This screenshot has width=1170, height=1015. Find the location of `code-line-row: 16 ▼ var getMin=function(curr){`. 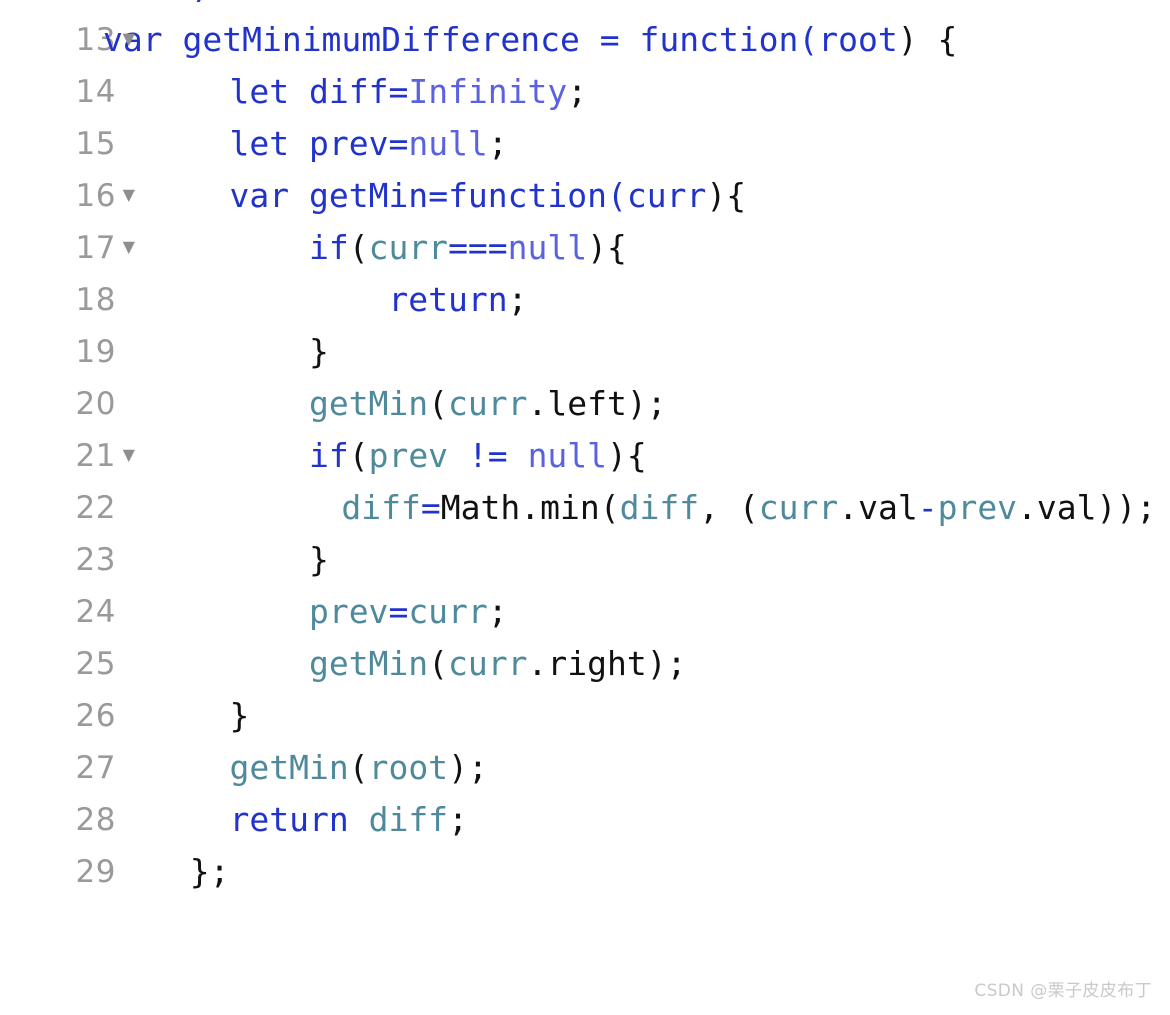

code-line-row: 16 ▼ var getMin=function(curr){ is located at coordinates (585, 196).